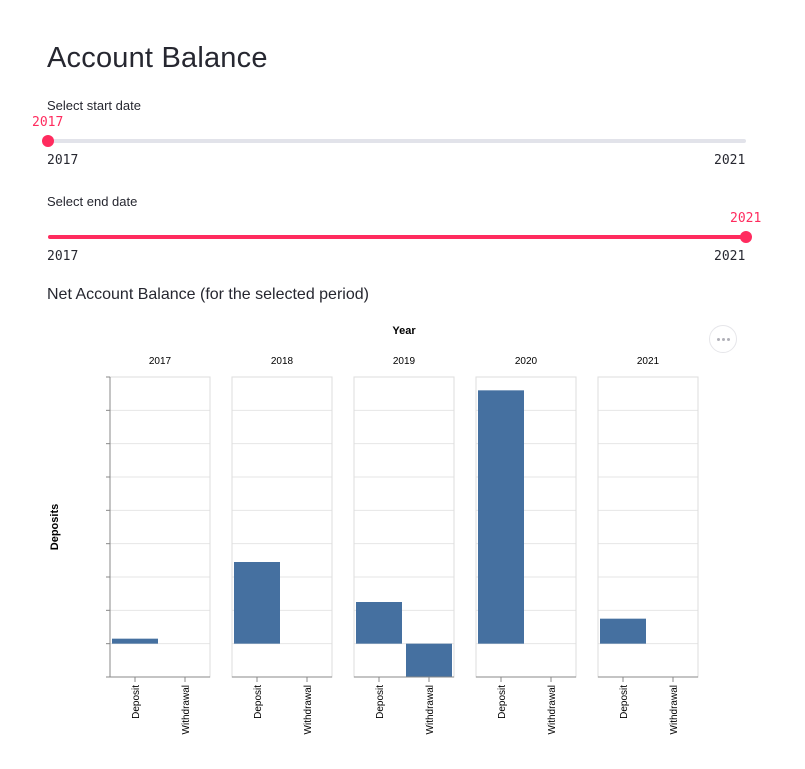 The width and height of the screenshot is (805, 769). Describe the element at coordinates (623, 631) in the screenshot. I see `bar-2021-deposit` at that location.